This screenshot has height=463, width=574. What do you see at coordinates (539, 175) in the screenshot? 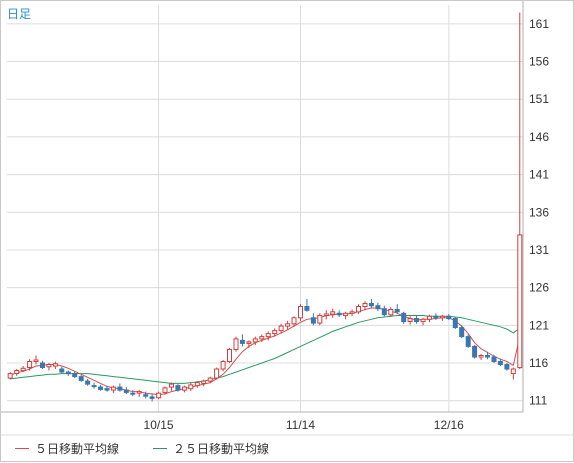
I see `y-tick-label: 141` at bounding box center [539, 175].